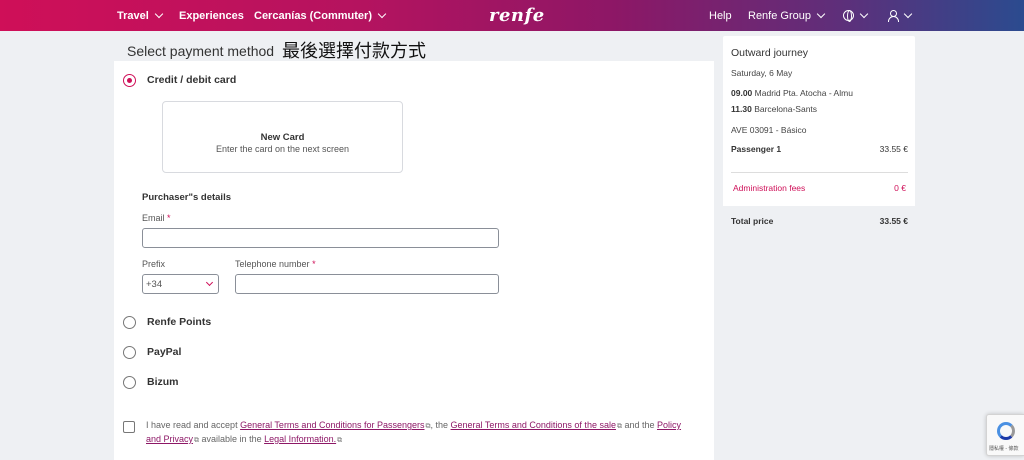 The width and height of the screenshot is (1024, 460). I want to click on passenger-label: Passenger 1, so click(756, 149).